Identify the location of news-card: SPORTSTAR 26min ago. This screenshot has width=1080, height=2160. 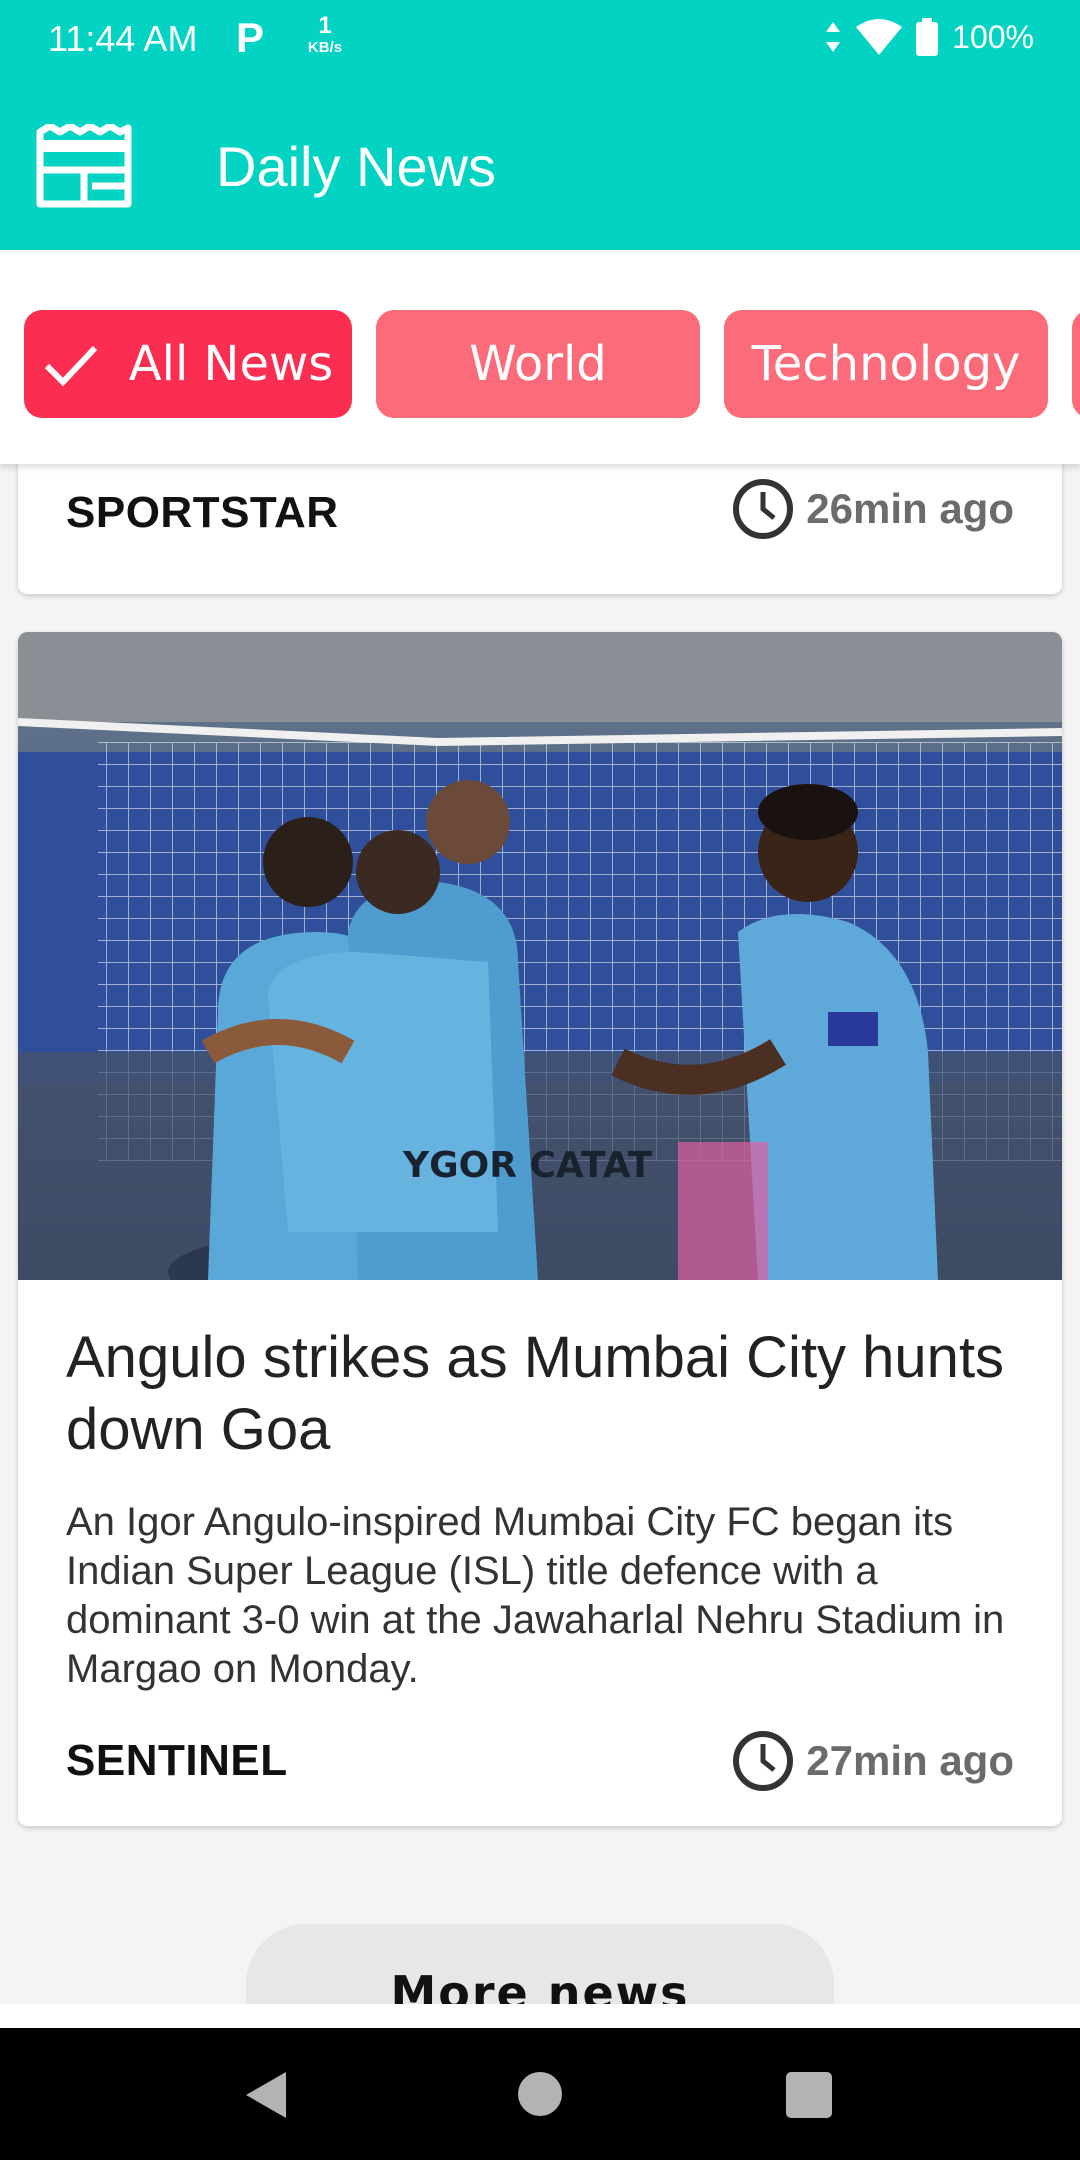
(540, 529).